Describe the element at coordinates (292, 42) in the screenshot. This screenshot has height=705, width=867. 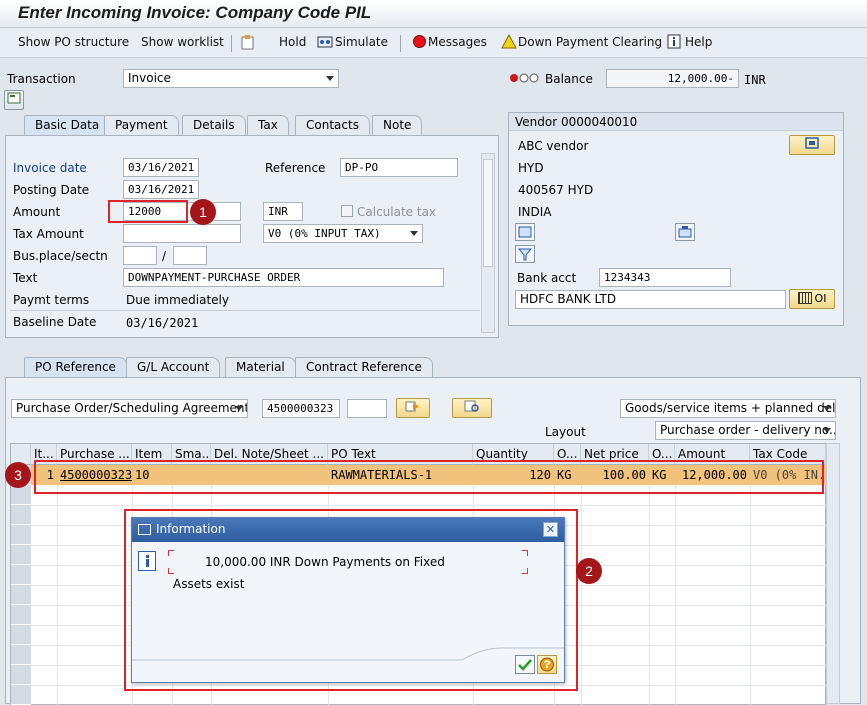
I see `hold-button: Hold` at that location.